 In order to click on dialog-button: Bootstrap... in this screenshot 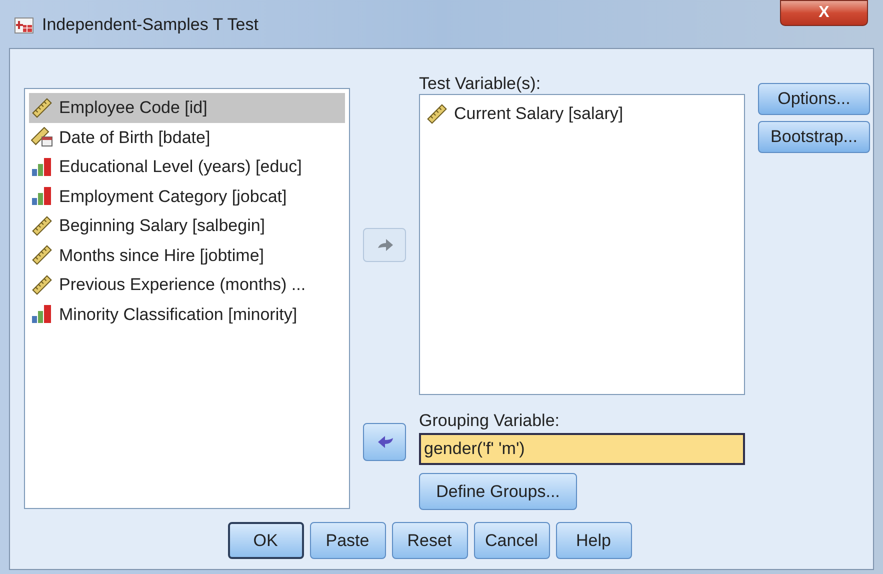, I will do `click(814, 137)`.